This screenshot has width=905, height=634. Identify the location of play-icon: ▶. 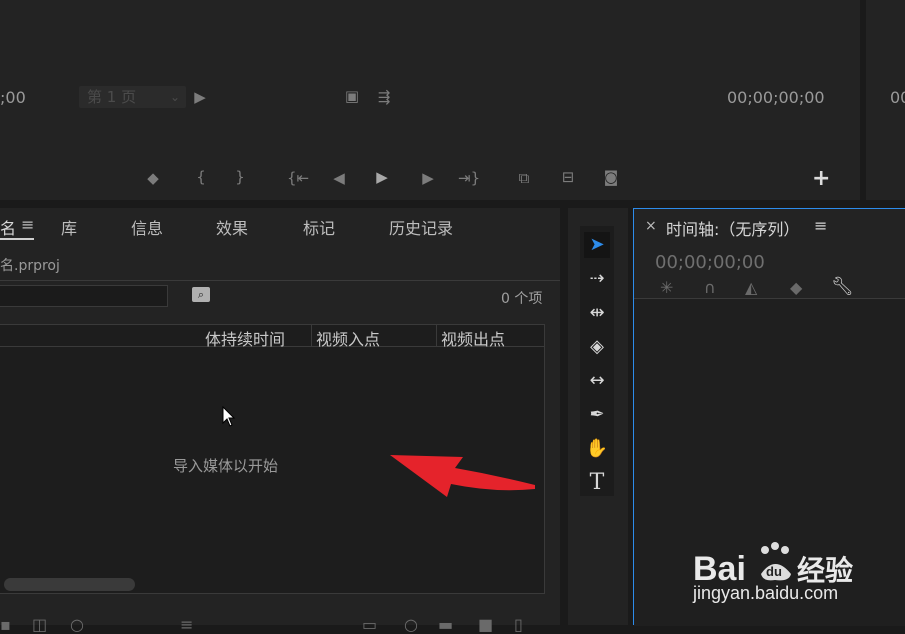
(382, 177).